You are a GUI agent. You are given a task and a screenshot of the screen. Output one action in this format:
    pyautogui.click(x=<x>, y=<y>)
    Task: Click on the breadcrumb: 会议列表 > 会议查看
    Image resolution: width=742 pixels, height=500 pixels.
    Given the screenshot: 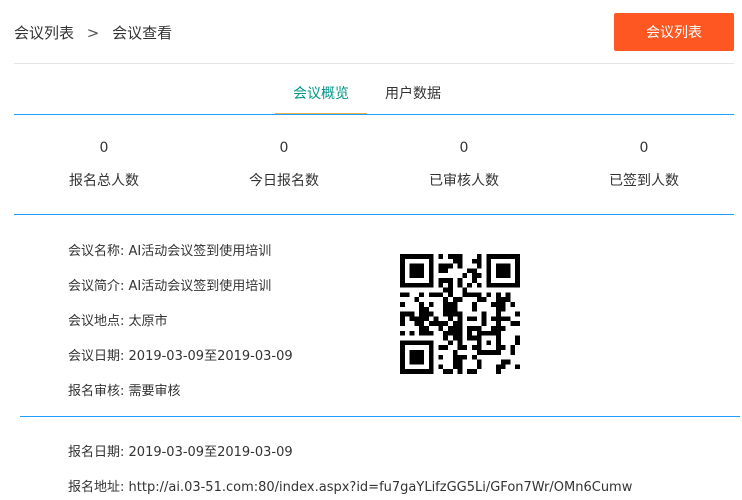 What is the action you would take?
    pyautogui.click(x=93, y=32)
    